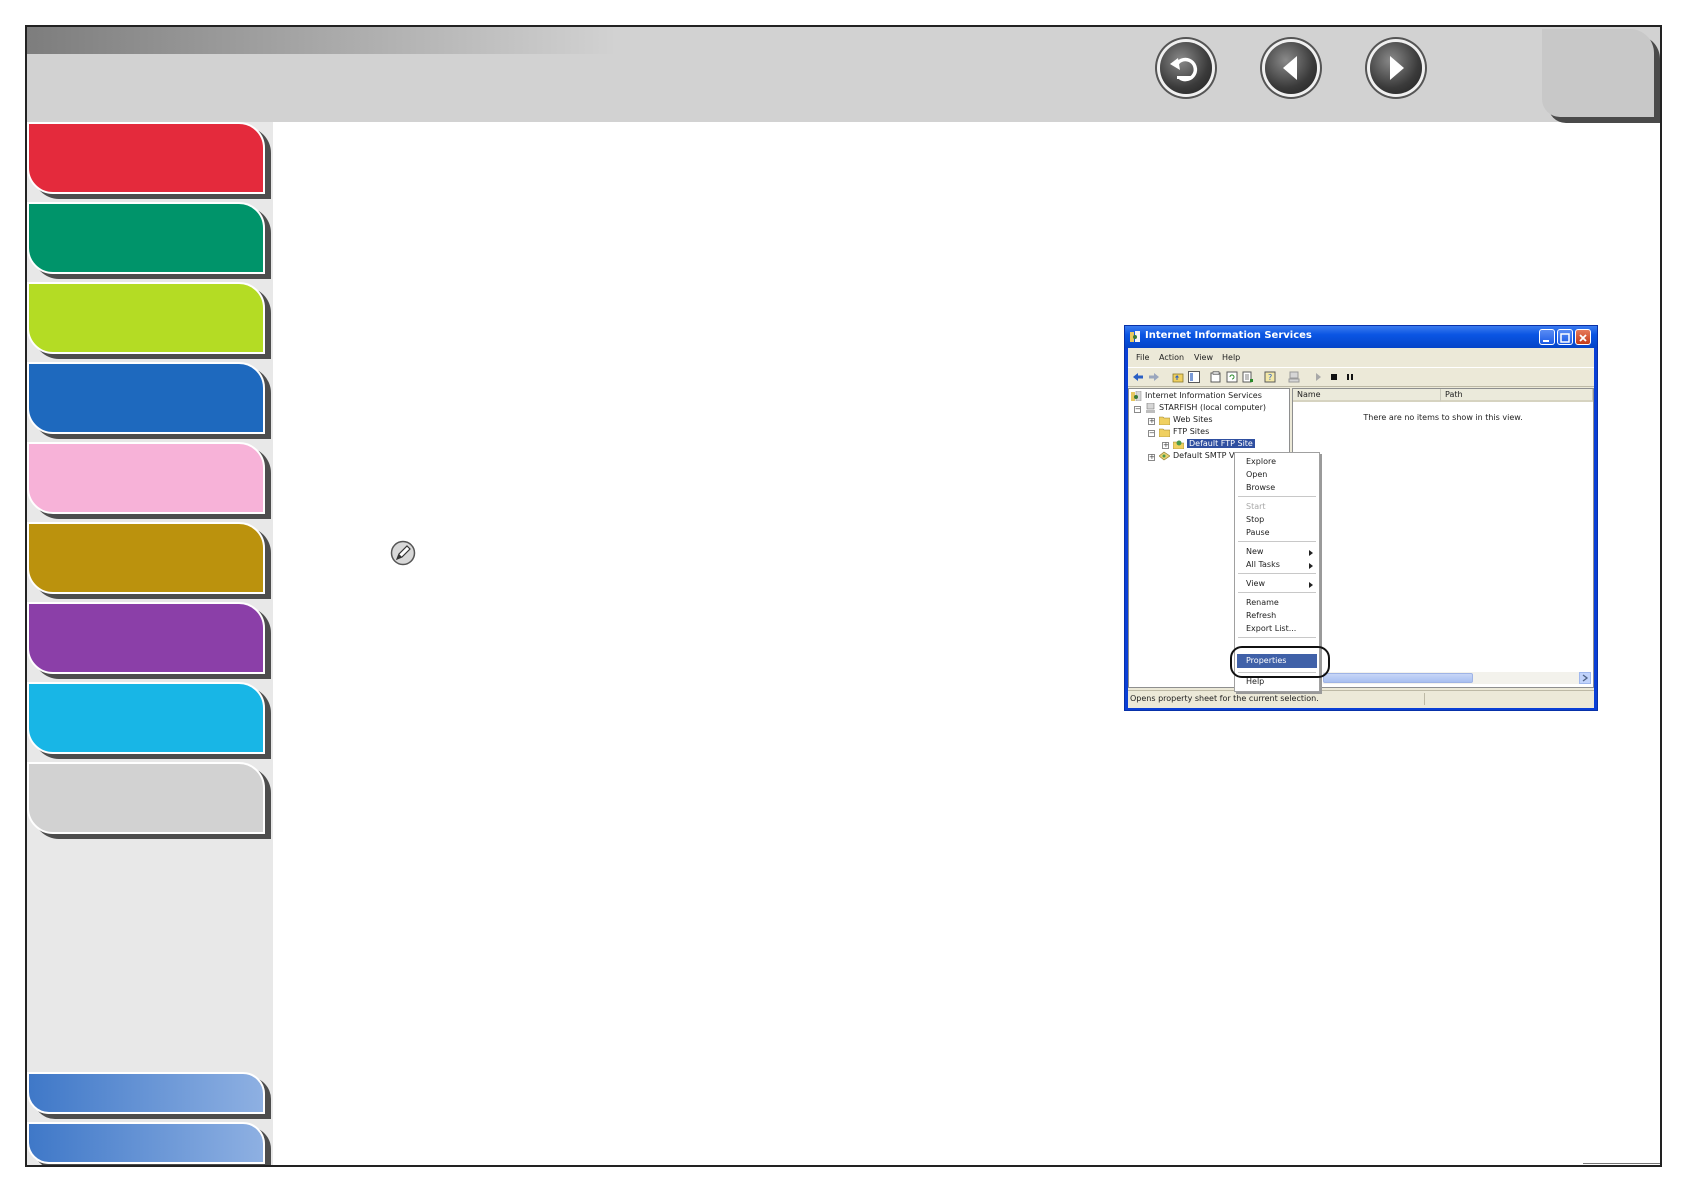 The width and height of the screenshot is (1682, 1190). What do you see at coordinates (1261, 615) in the screenshot?
I see `menu-item-refresh: Refresh` at bounding box center [1261, 615].